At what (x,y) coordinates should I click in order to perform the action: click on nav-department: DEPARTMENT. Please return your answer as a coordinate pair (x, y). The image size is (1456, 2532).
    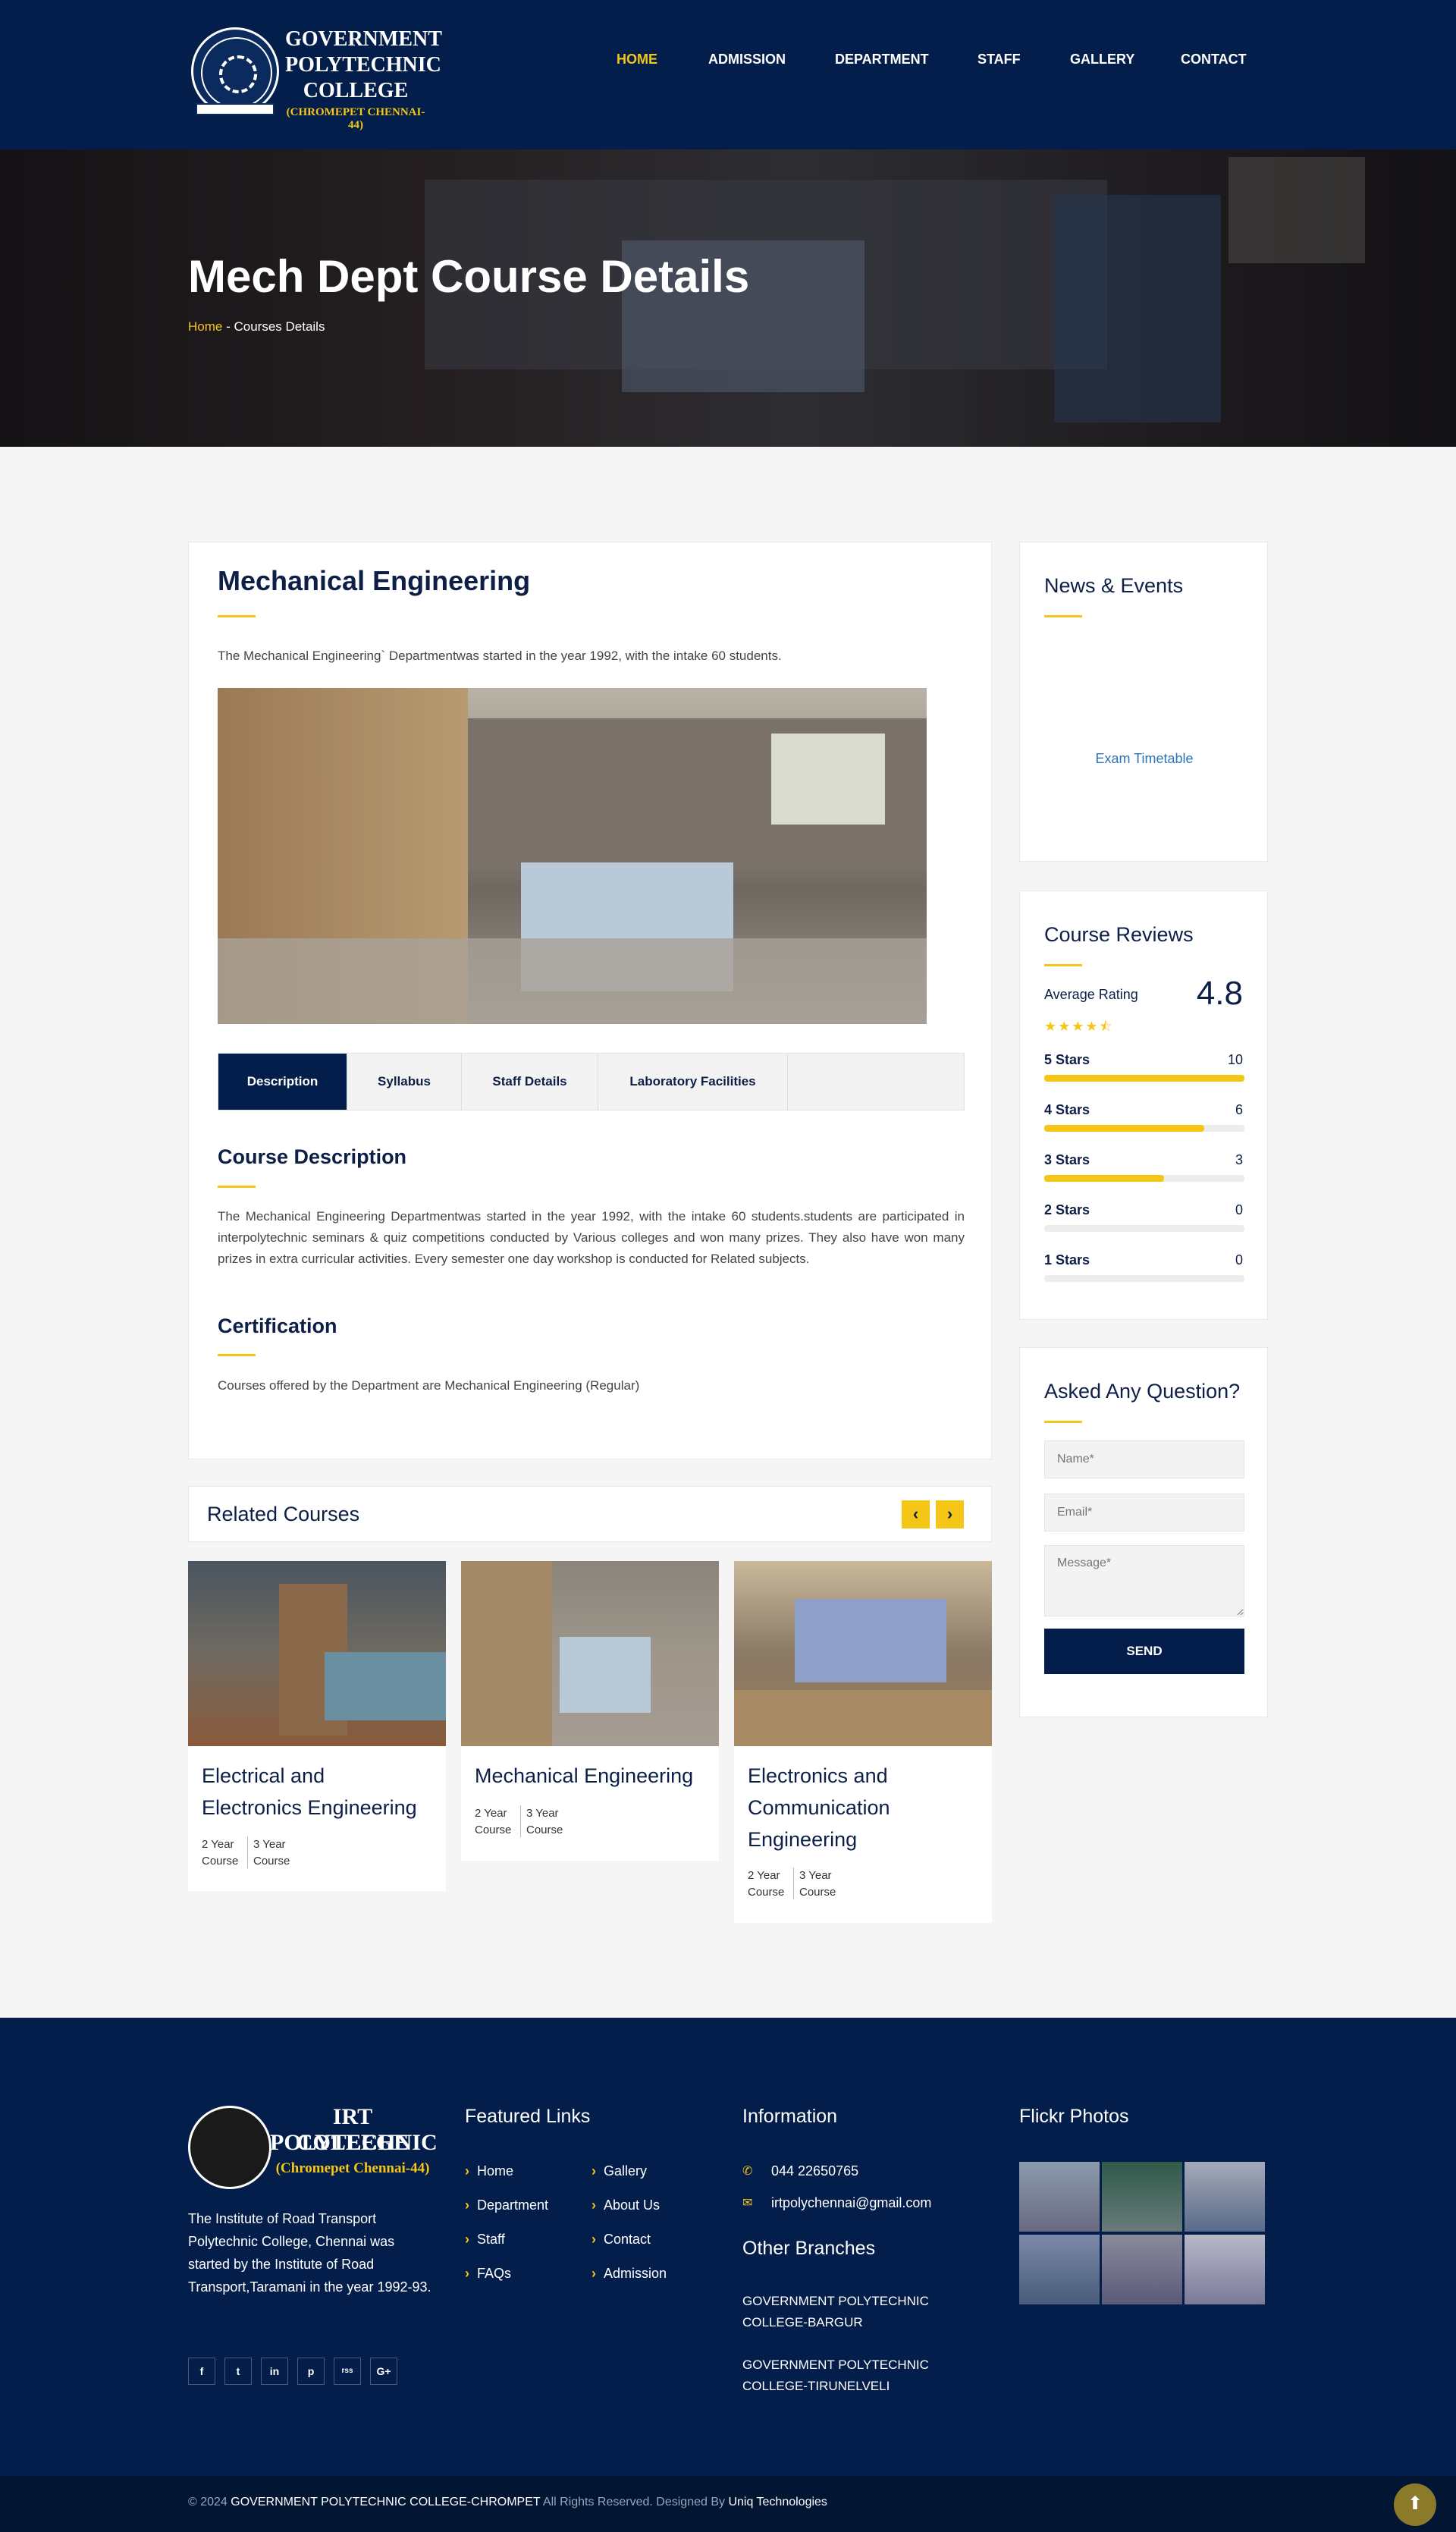
    Looking at the image, I should click on (882, 61).